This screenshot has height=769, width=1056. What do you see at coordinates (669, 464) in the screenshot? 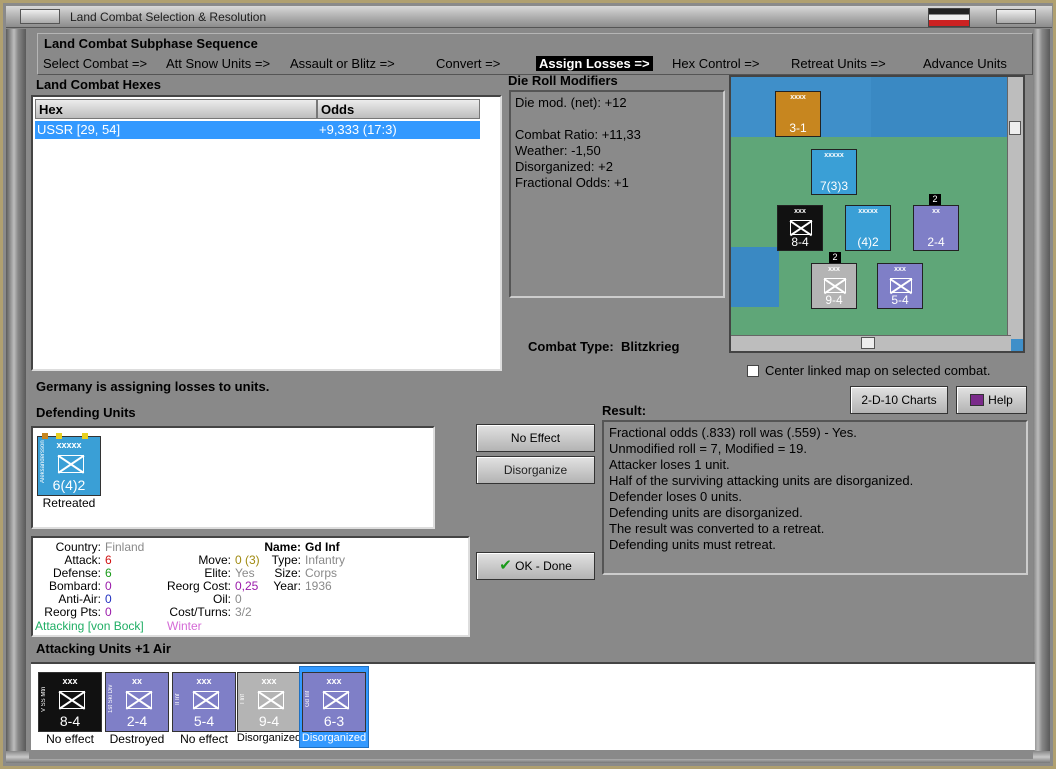
I see `result-line: Attacker loses 1 unit.` at bounding box center [669, 464].